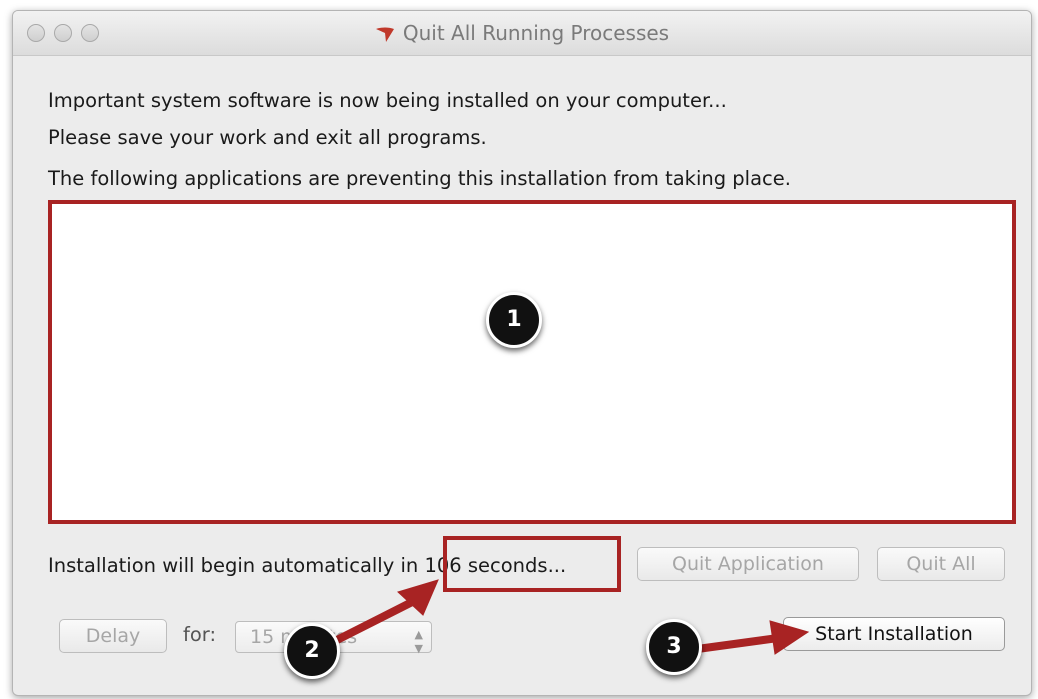 The height and width of the screenshot is (699, 1038). What do you see at coordinates (789, 637) in the screenshot?
I see `arrow-3-head` at bounding box center [789, 637].